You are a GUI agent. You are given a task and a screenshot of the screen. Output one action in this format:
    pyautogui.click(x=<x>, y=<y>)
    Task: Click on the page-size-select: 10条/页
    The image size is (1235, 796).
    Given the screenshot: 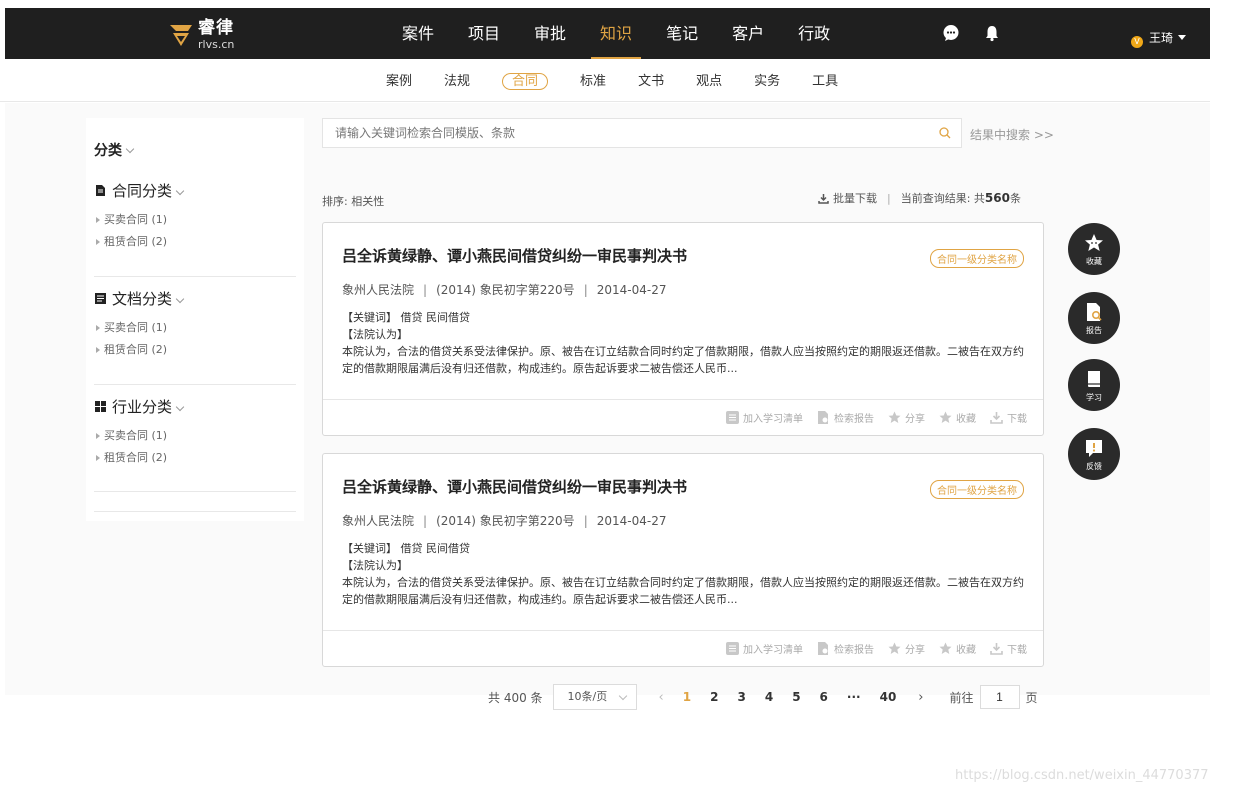 What is the action you would take?
    pyautogui.click(x=594, y=697)
    